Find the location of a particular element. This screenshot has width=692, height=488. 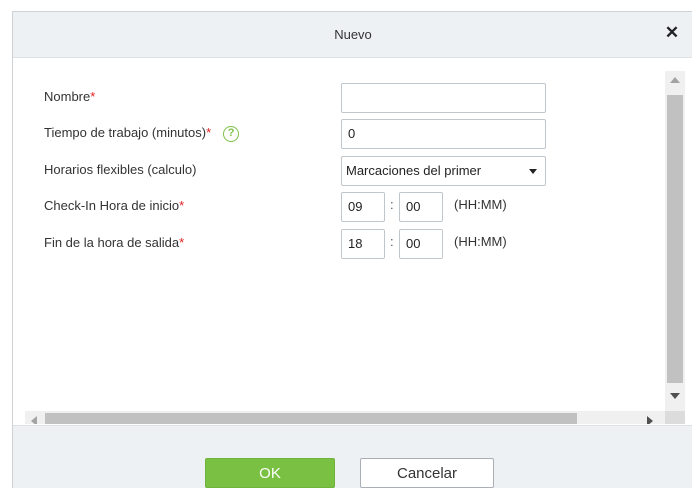

close-icon: ✕ is located at coordinates (672, 33).